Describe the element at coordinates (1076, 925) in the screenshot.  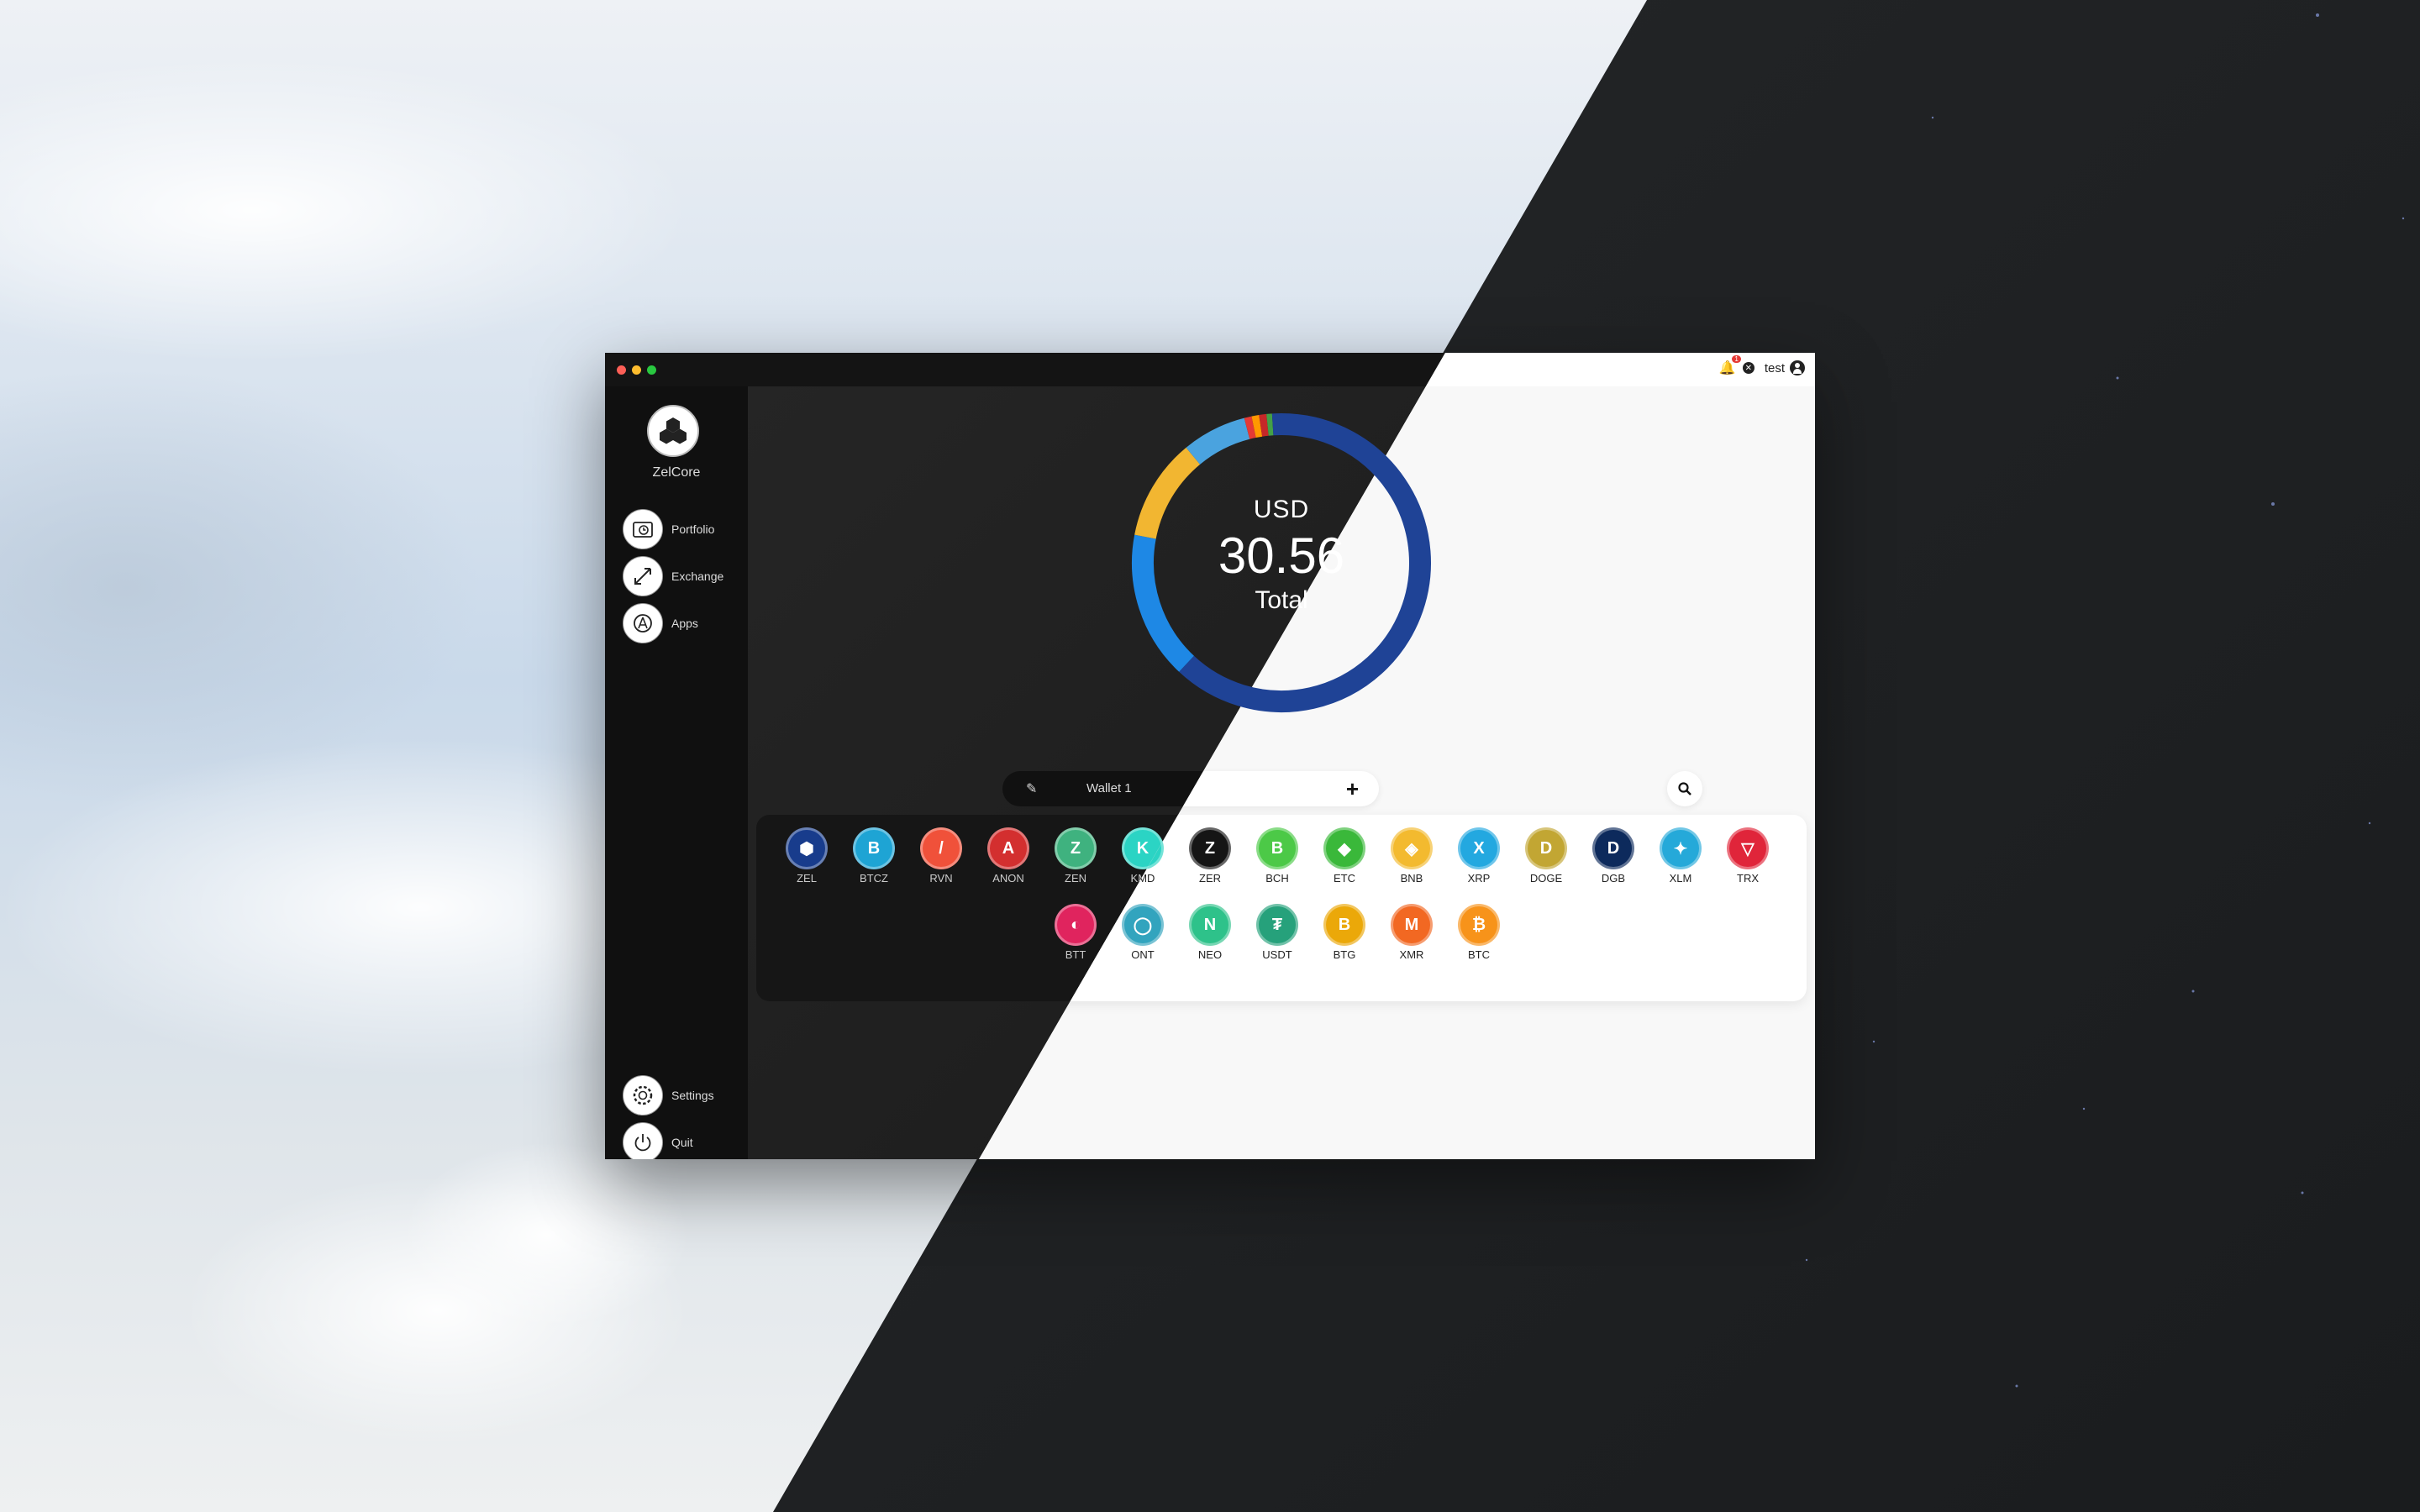
I see `btt-icon: ◐` at that location.